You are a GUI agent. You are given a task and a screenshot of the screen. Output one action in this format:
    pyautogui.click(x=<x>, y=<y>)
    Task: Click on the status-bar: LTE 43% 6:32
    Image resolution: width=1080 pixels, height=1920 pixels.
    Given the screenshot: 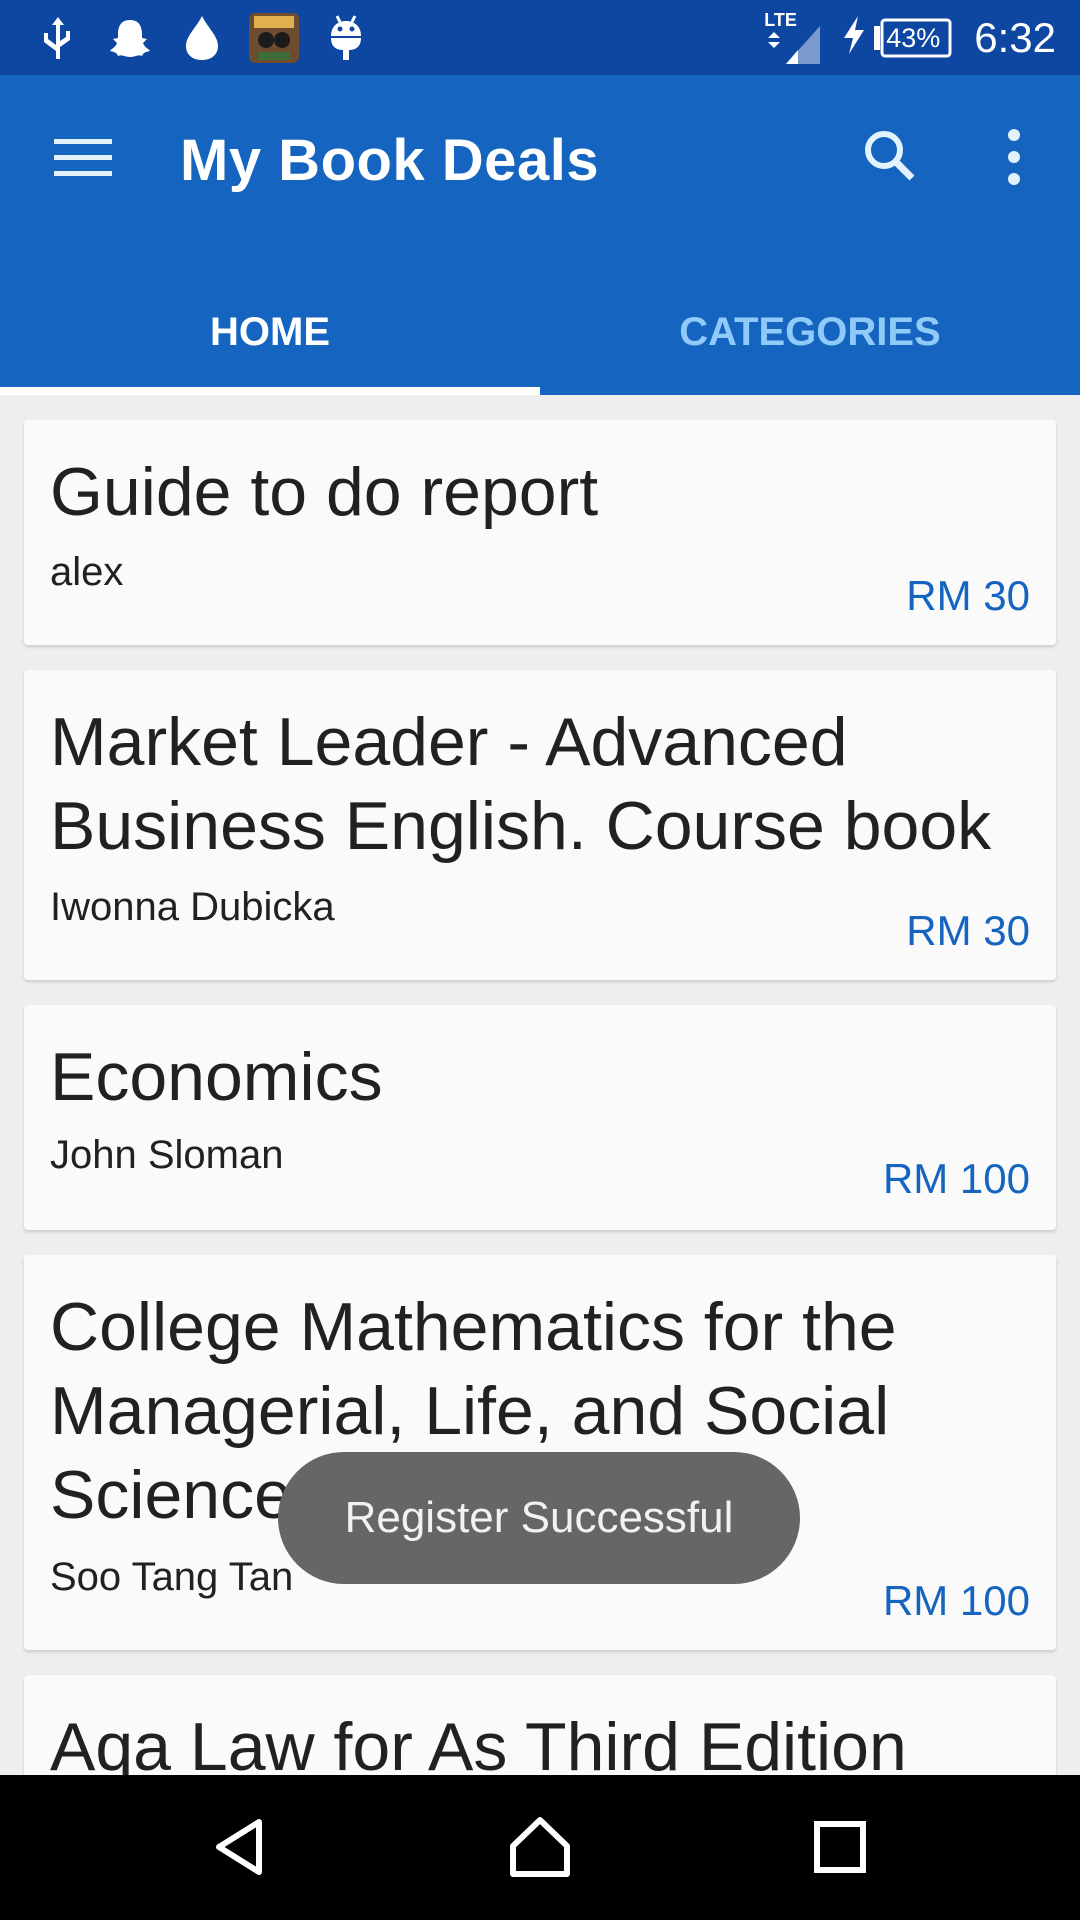 What is the action you would take?
    pyautogui.click(x=540, y=37)
    